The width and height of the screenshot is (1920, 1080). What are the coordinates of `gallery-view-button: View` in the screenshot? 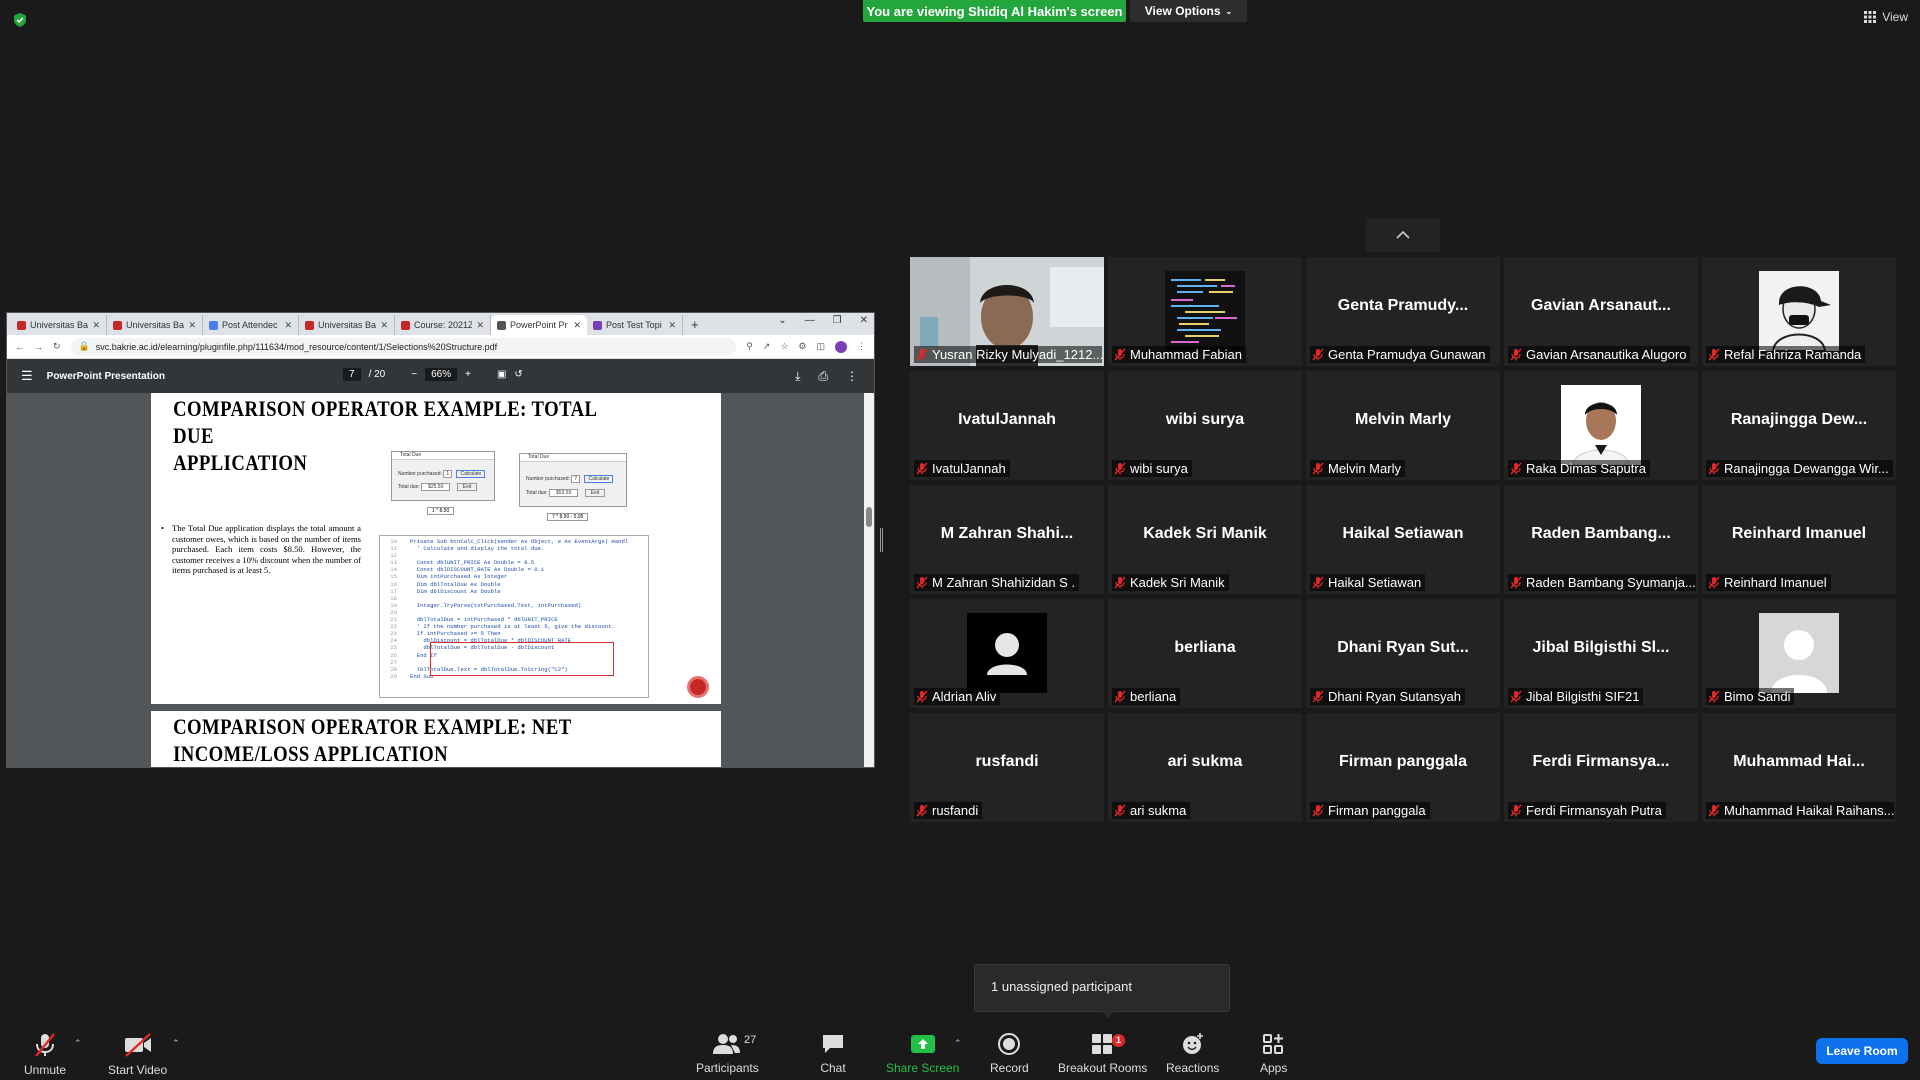 It's located at (1886, 17).